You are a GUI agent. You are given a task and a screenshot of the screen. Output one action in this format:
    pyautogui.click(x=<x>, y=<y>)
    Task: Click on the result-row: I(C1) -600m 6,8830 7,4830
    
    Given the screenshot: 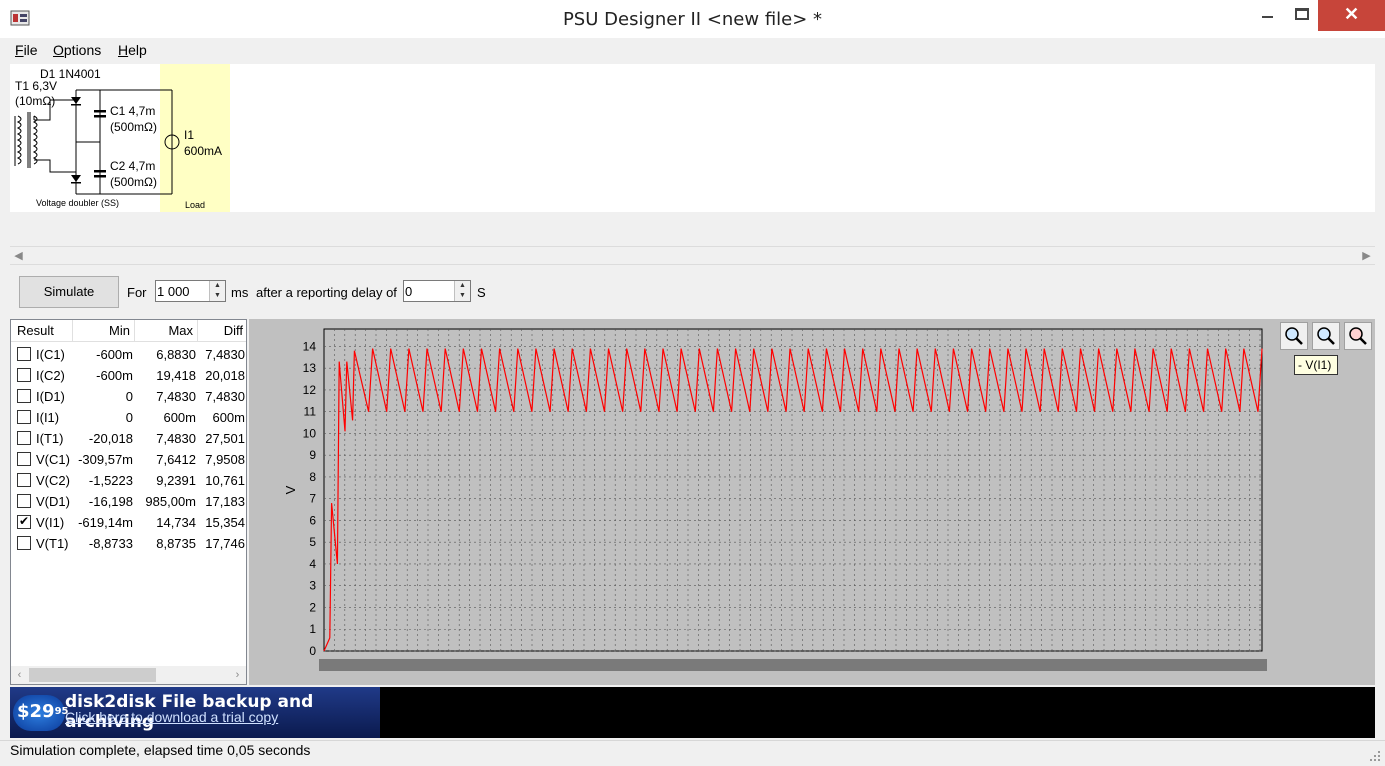 What is the action you would take?
    pyautogui.click(x=128, y=354)
    